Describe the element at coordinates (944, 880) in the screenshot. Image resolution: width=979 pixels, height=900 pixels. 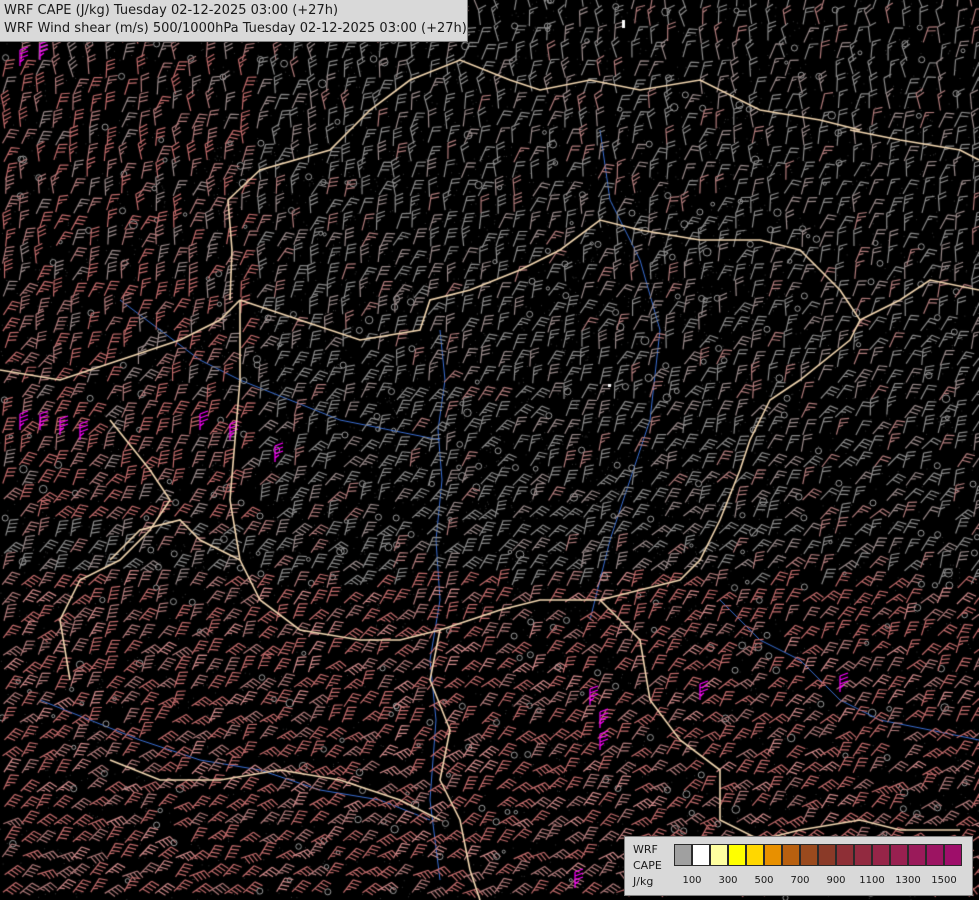
I see `legend-tick-label: 1500` at that location.